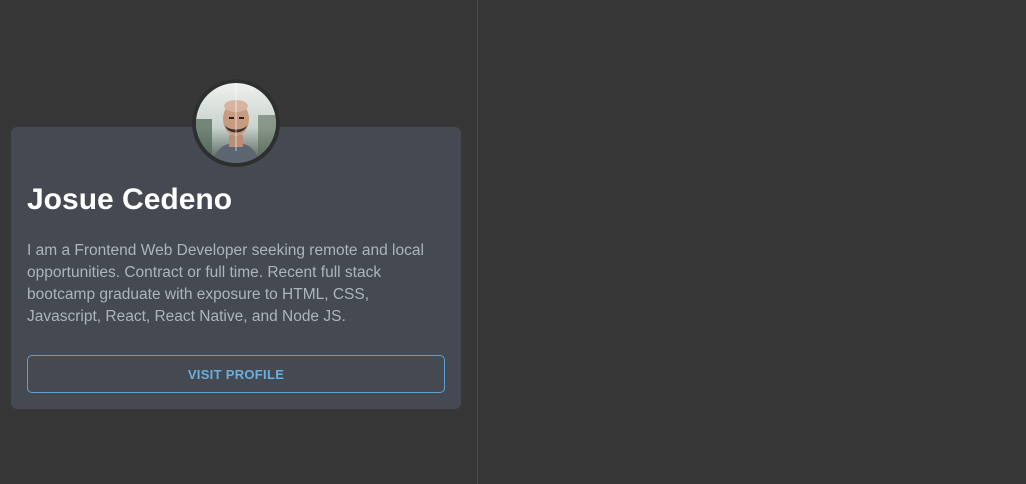 The image size is (1026, 484). Describe the element at coordinates (477, 242) in the screenshot. I see `vertical-divider` at that location.